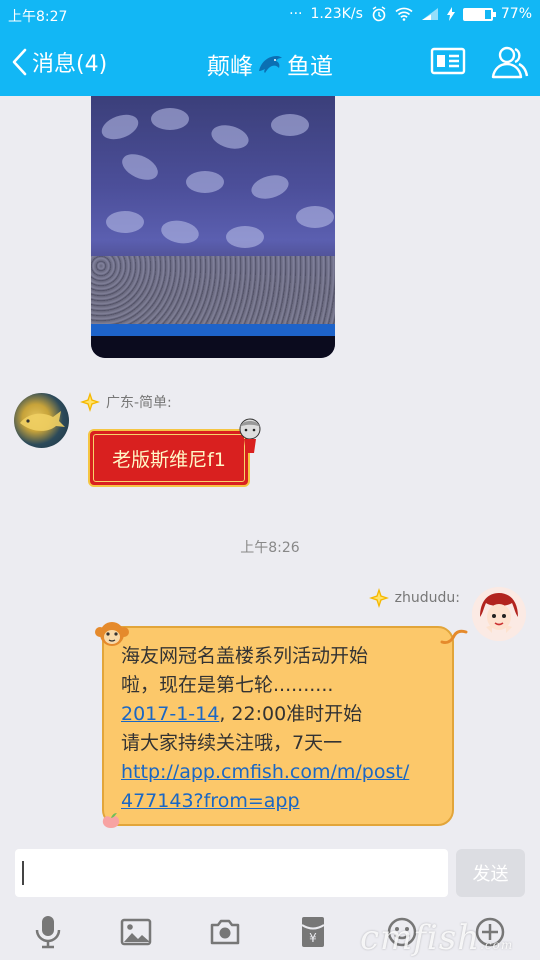 This screenshot has height=960, width=540. Describe the element at coordinates (420, 938) in the screenshot. I see `watermark-text: cmfish` at that location.